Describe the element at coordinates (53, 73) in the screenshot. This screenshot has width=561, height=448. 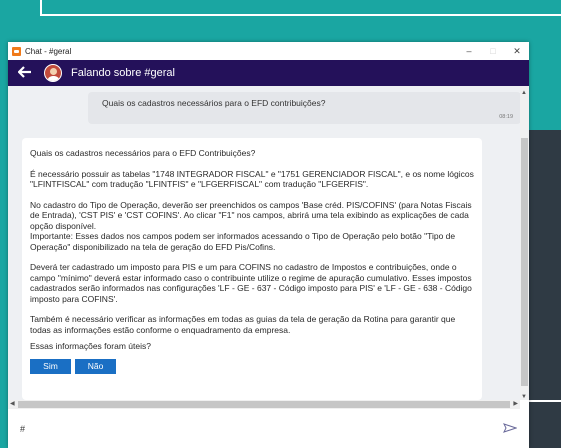
I see `user-avatar-icon` at that location.